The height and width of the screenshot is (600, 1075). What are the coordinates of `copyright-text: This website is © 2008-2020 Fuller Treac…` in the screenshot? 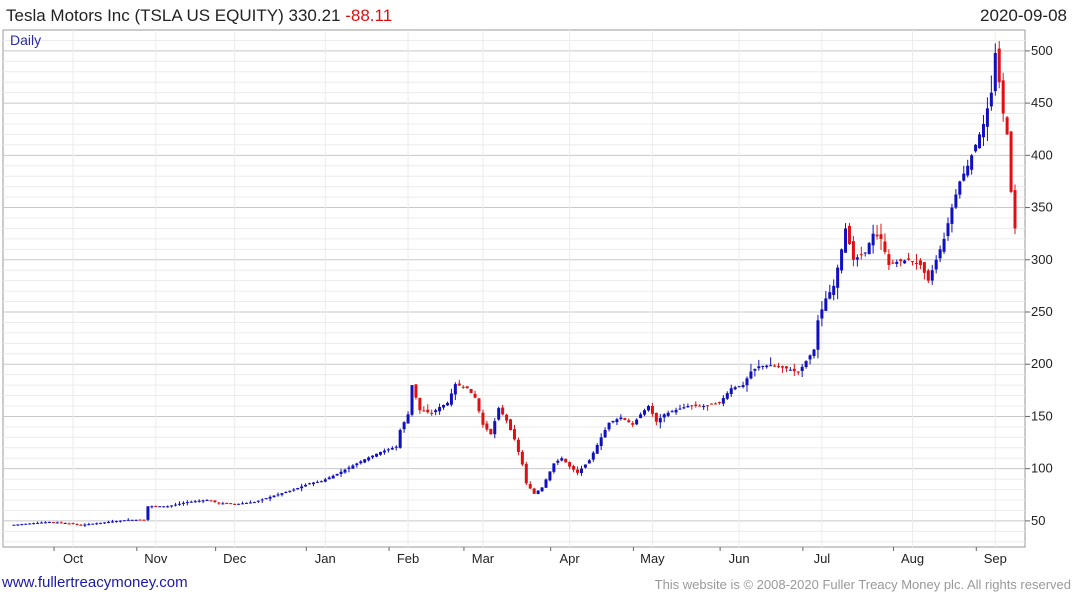 It's located at (862, 584).